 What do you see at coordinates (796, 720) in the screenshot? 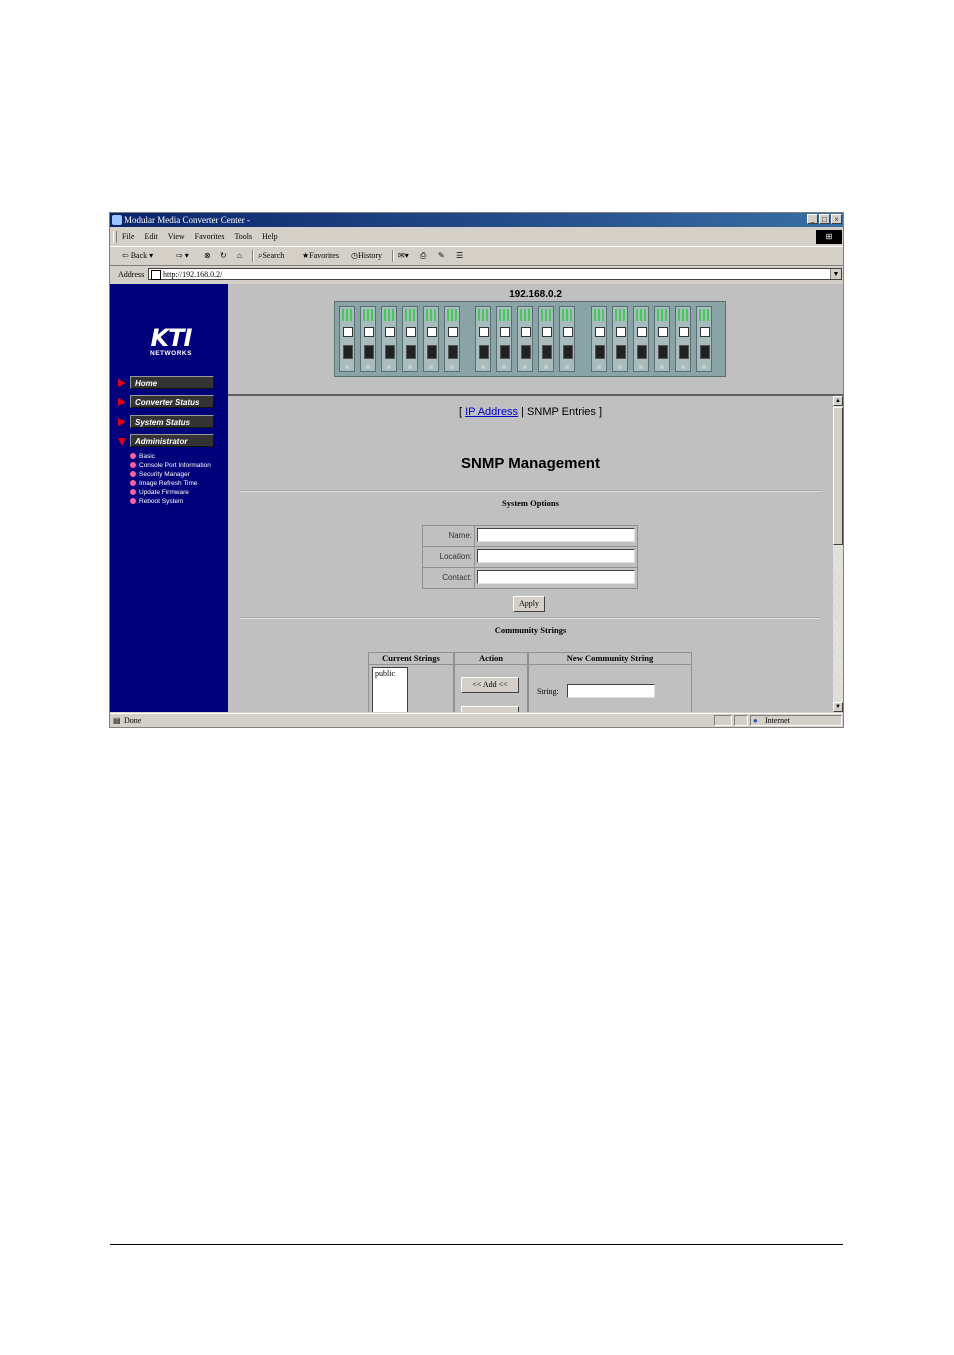
I see `zone-pane: ● Internet` at bounding box center [796, 720].